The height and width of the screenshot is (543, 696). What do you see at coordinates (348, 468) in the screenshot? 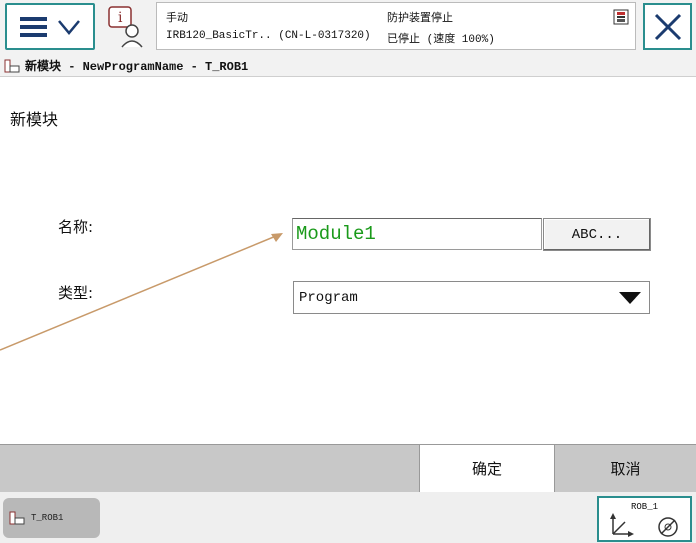
I see `action-bar: 确定 取消` at bounding box center [348, 468].